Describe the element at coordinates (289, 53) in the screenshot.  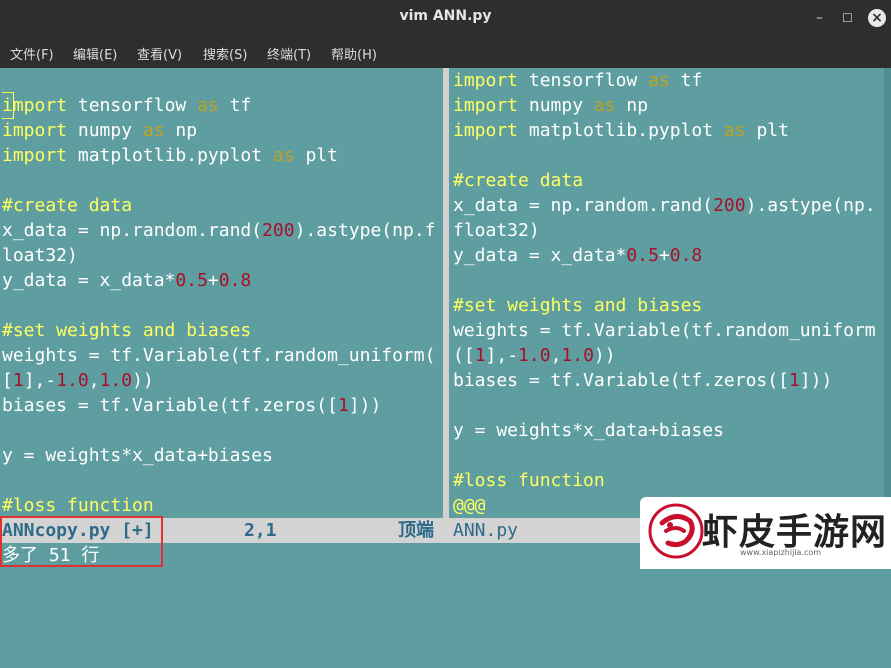
I see `menu-terminal: 终端(T)` at that location.